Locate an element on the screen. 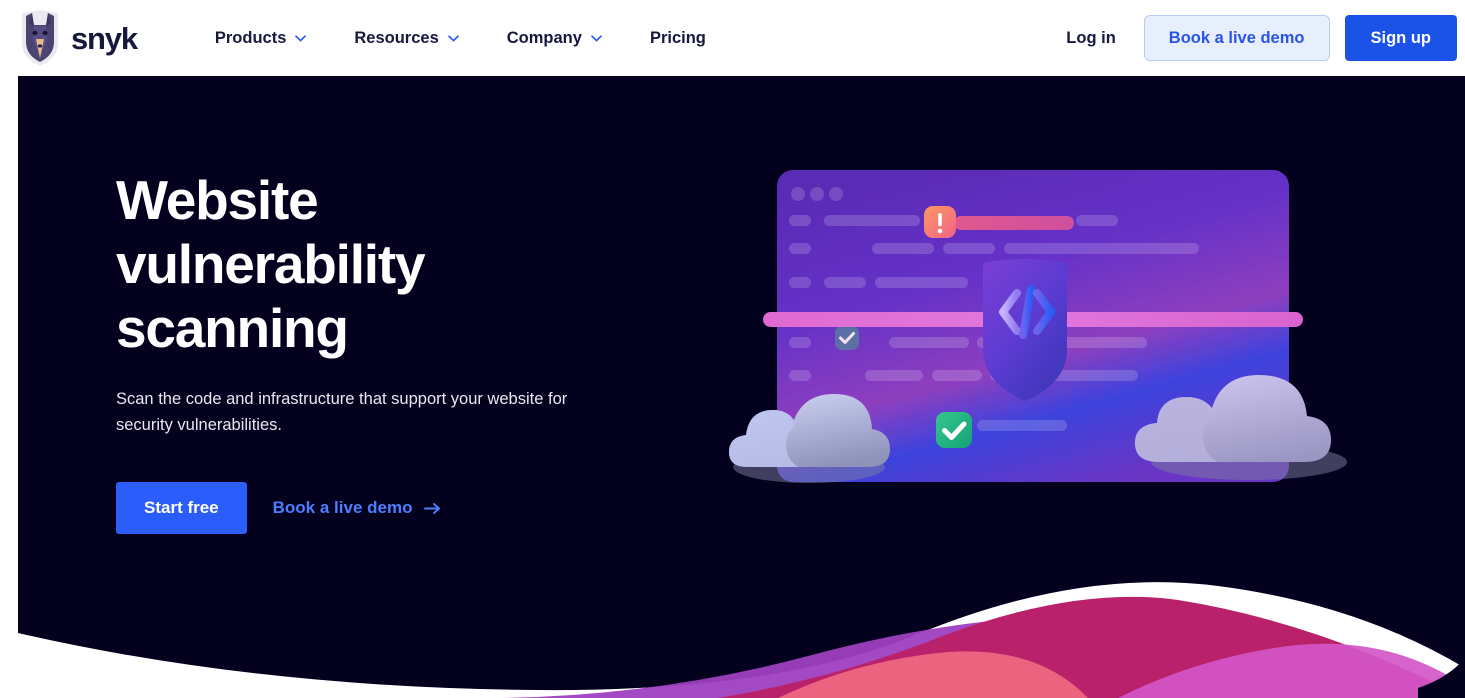 The height and width of the screenshot is (698, 1465). page-title: Website vulnerability scanning is located at coordinates (426, 264).